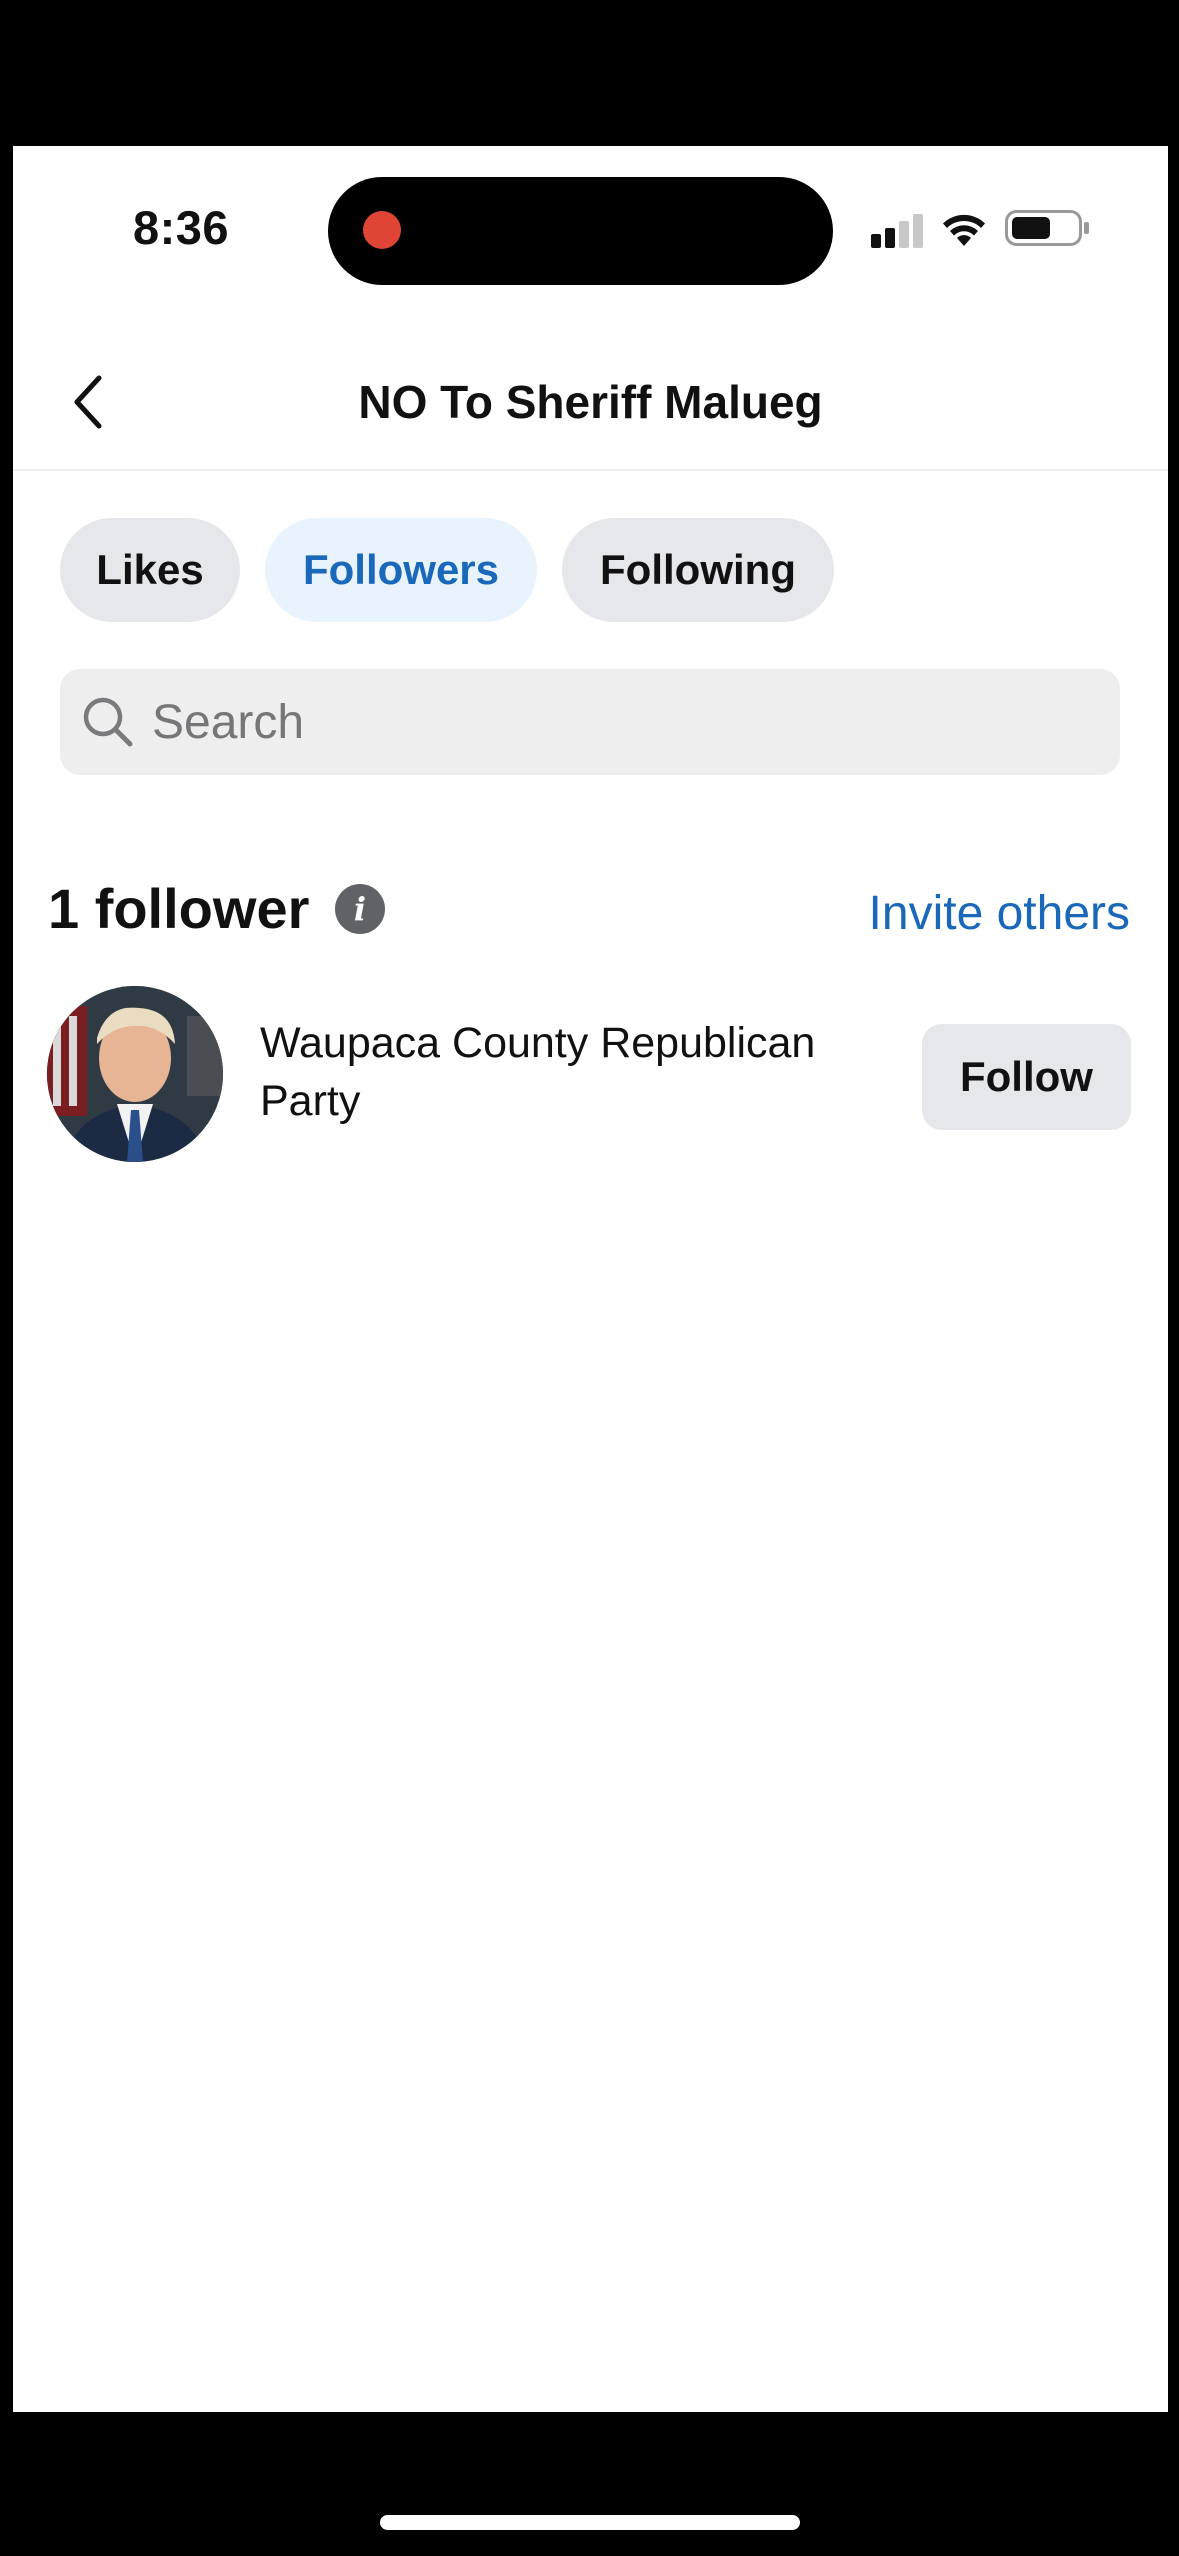  I want to click on avatar, so click(135, 1074).